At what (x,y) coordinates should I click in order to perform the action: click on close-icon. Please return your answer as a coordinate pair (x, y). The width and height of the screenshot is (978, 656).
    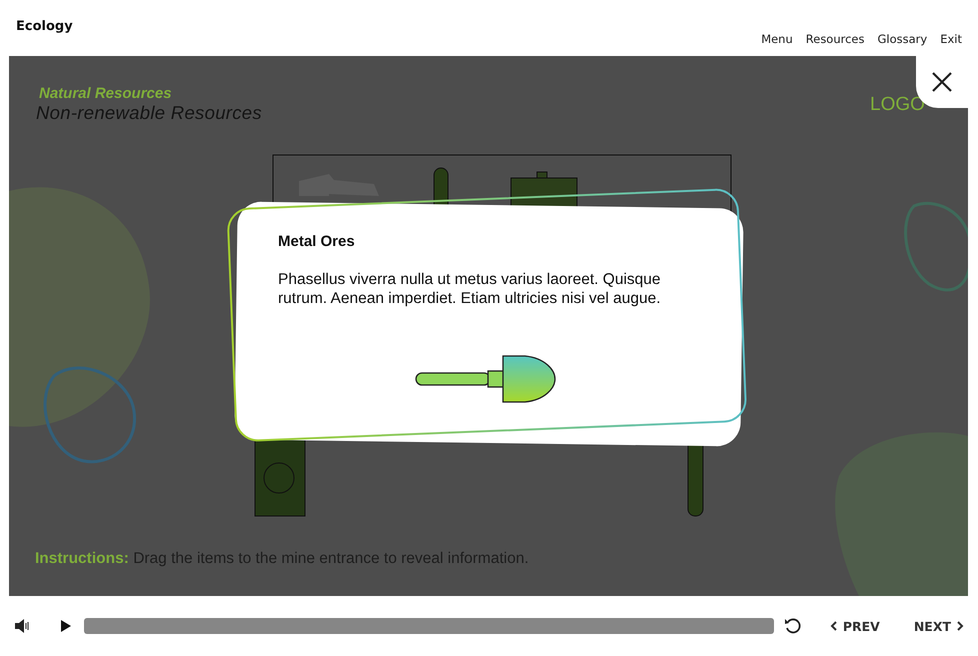
    Looking at the image, I should click on (942, 82).